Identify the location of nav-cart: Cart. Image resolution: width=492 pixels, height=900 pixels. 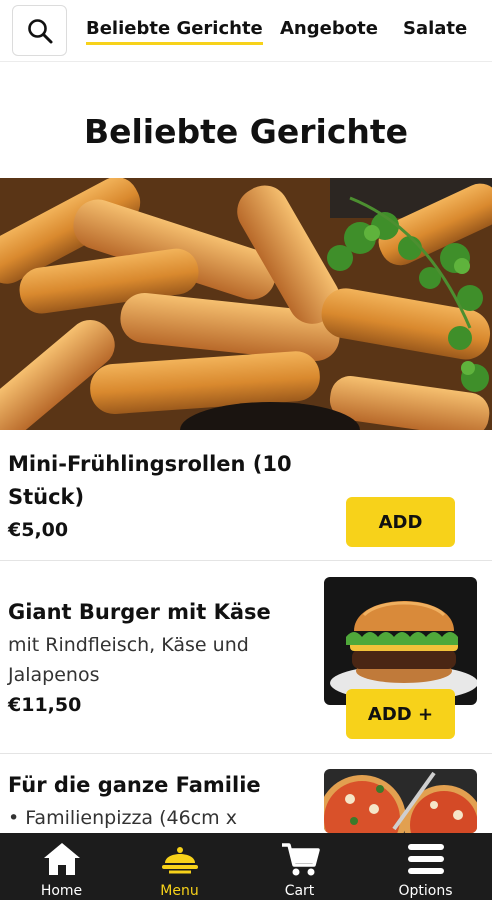
(299, 866).